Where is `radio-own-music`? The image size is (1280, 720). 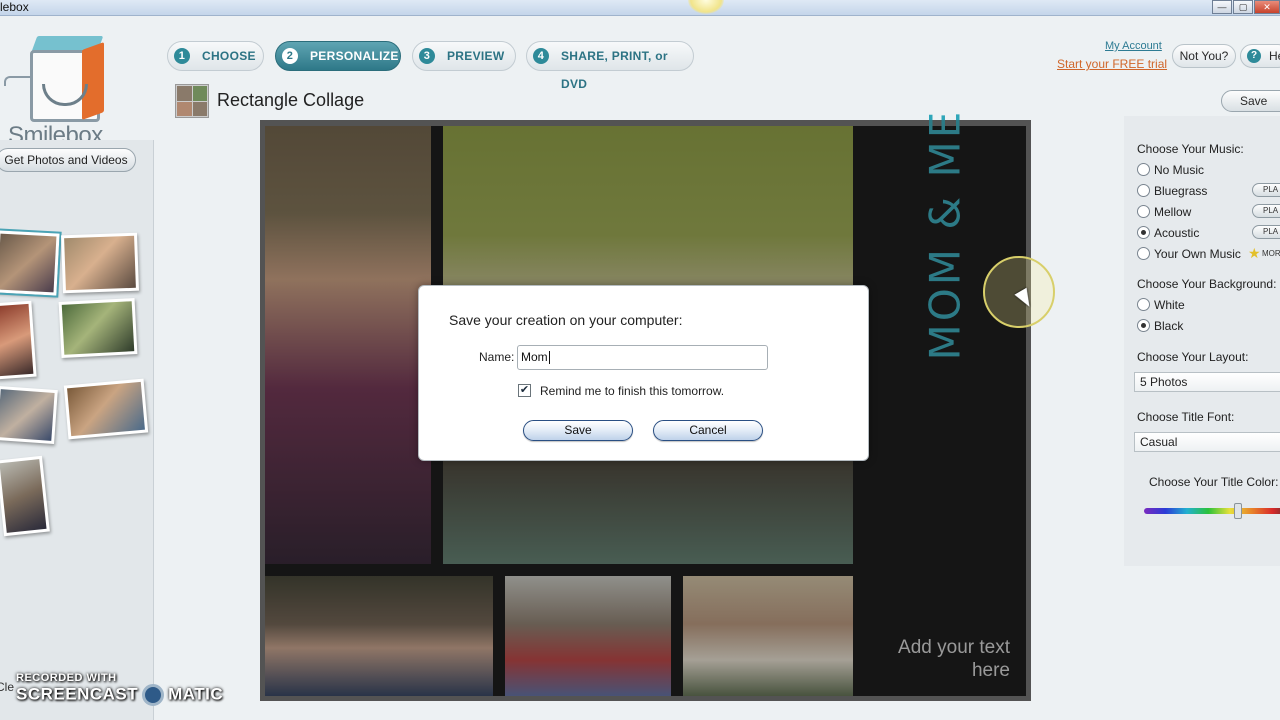 radio-own-music is located at coordinates (1143, 253).